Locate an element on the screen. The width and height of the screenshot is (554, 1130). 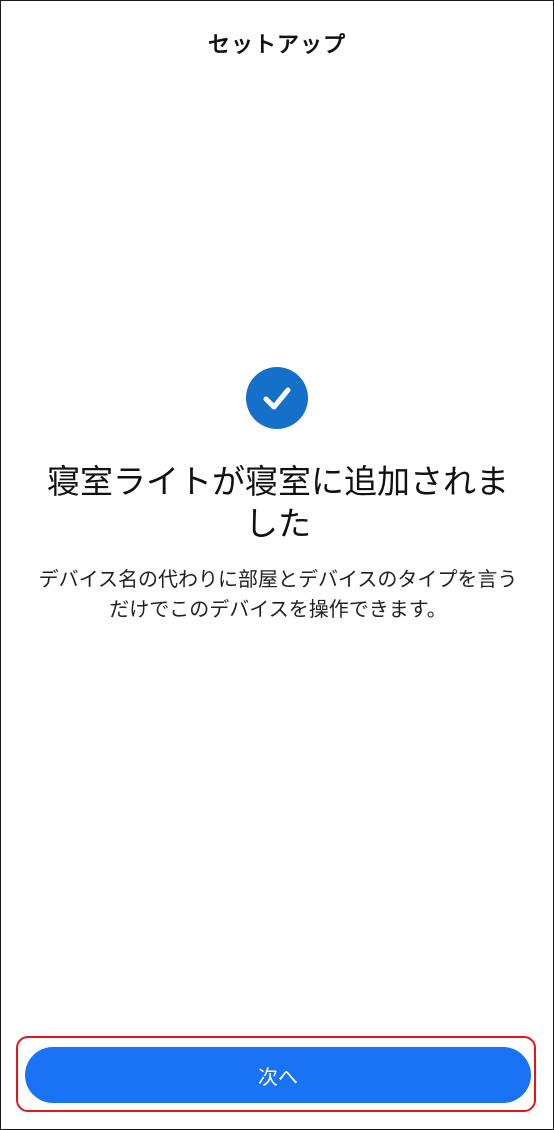
check-circle-icon is located at coordinates (277, 398).